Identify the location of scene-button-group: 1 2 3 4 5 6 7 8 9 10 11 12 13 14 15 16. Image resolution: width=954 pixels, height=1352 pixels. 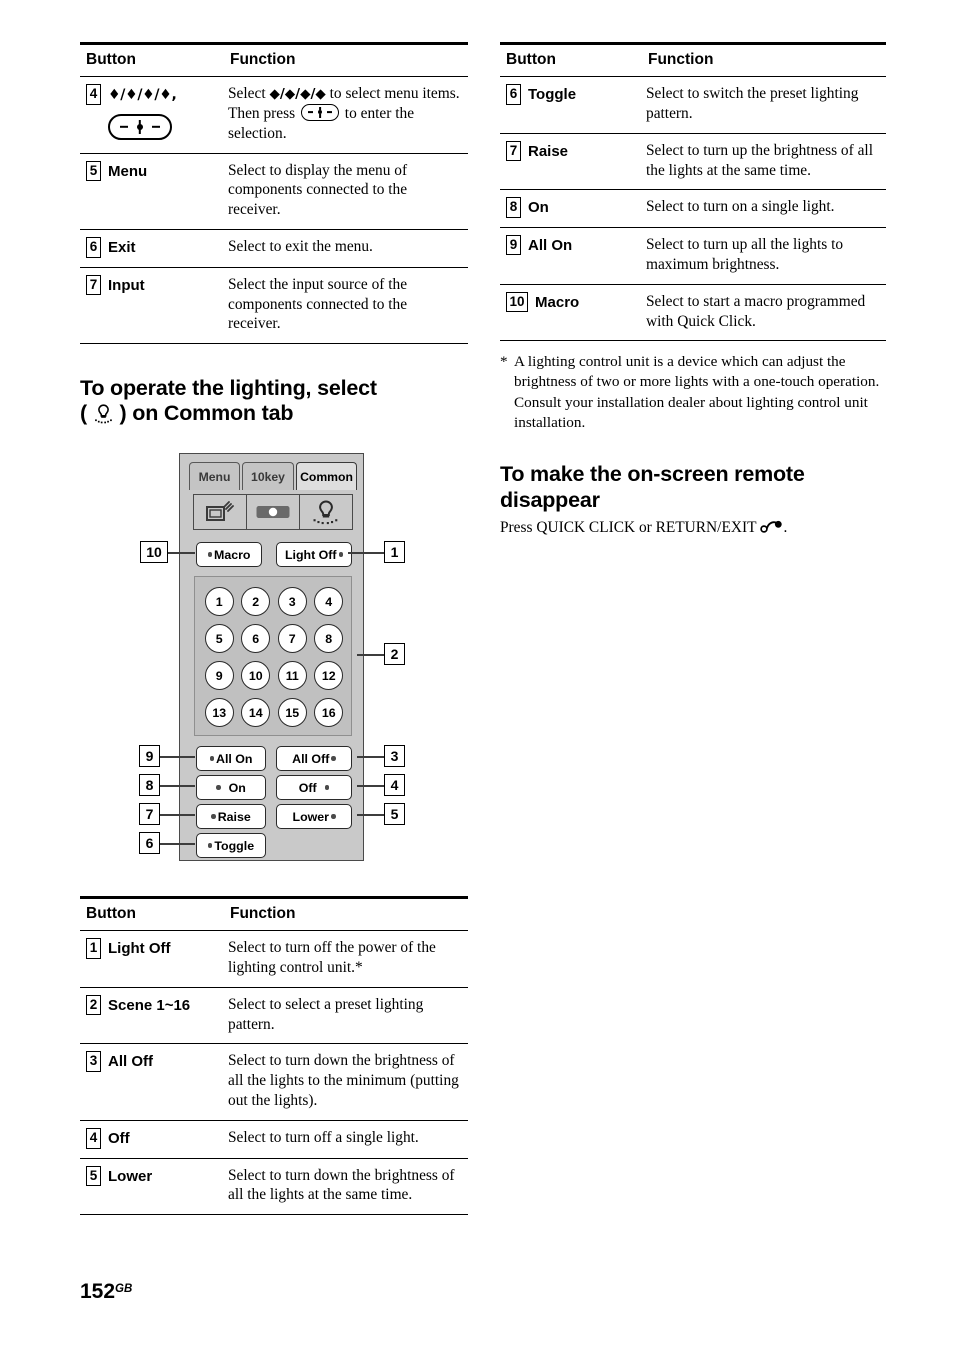
(273, 656).